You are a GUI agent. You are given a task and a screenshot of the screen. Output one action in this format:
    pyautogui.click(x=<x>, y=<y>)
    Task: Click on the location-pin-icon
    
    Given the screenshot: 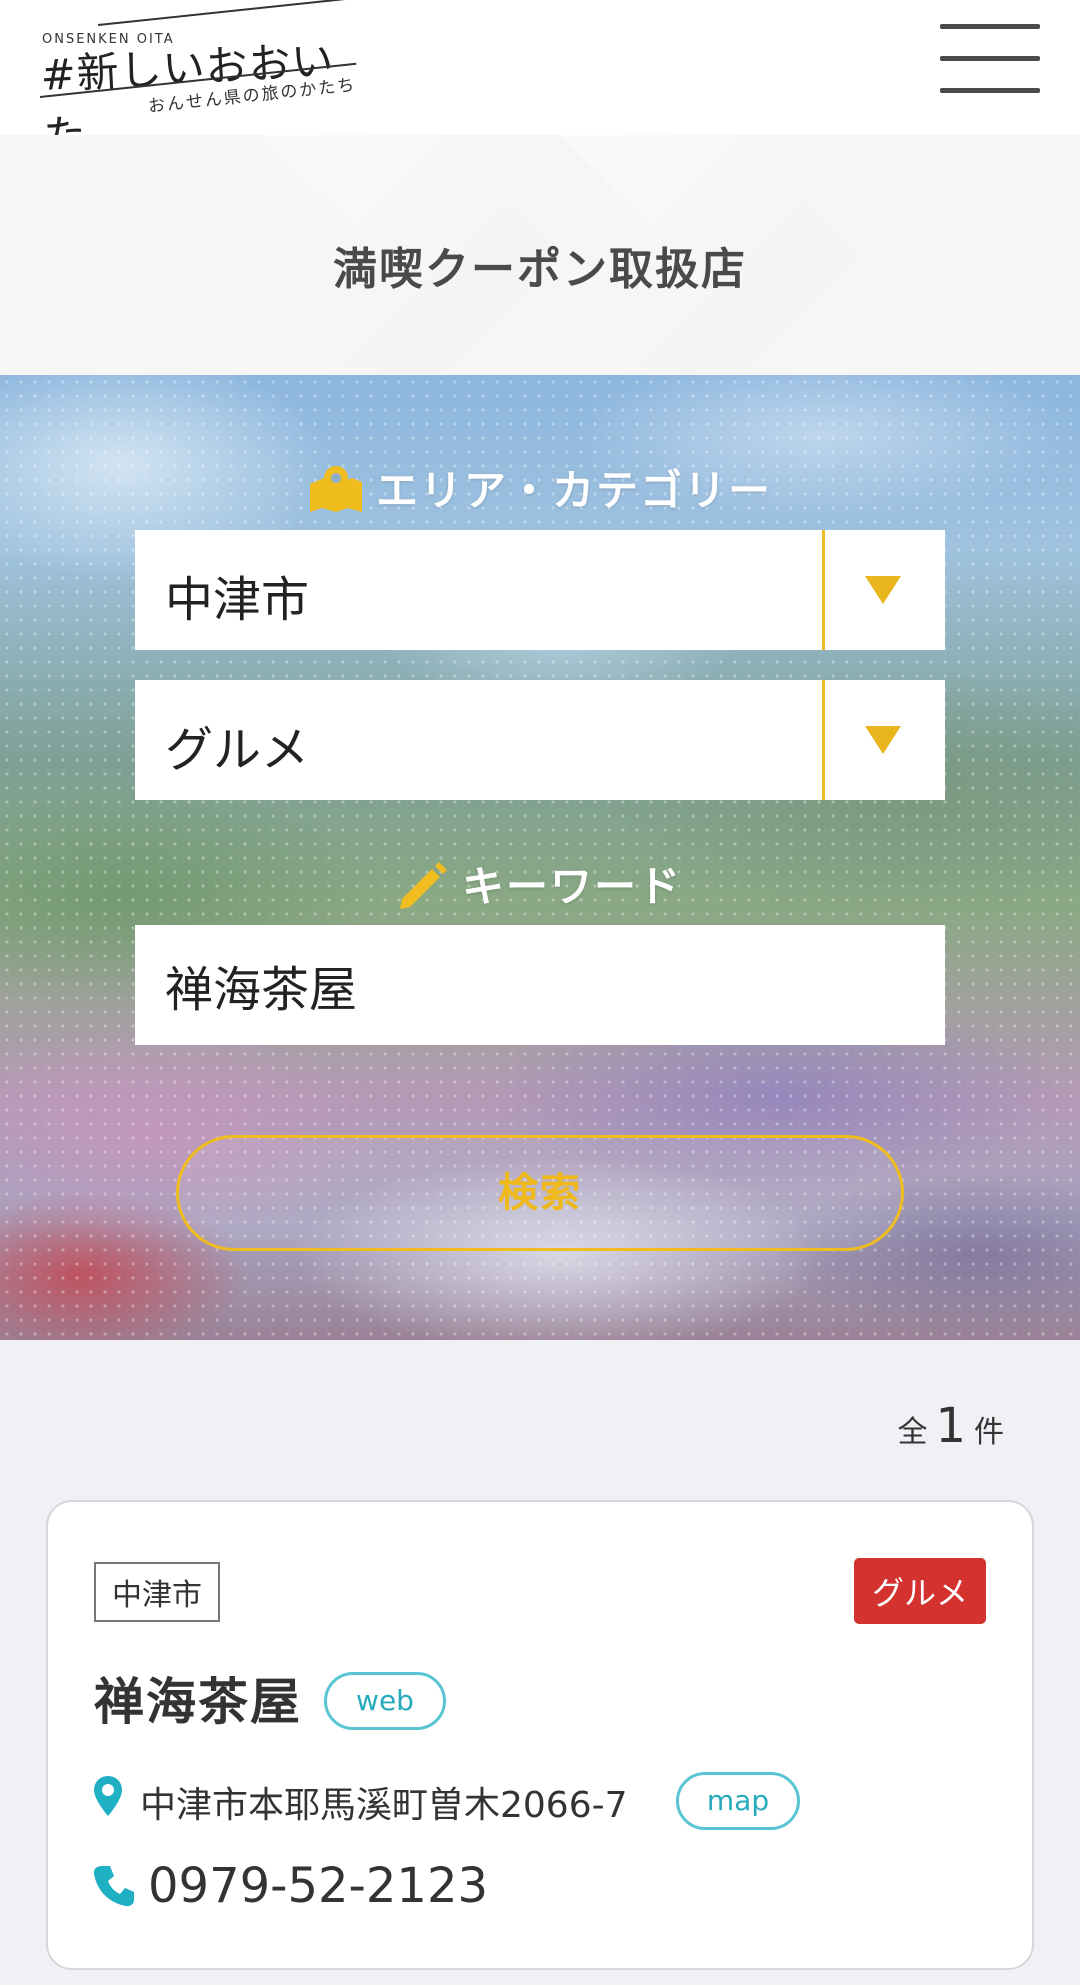 What is the action you would take?
    pyautogui.click(x=108, y=1798)
    